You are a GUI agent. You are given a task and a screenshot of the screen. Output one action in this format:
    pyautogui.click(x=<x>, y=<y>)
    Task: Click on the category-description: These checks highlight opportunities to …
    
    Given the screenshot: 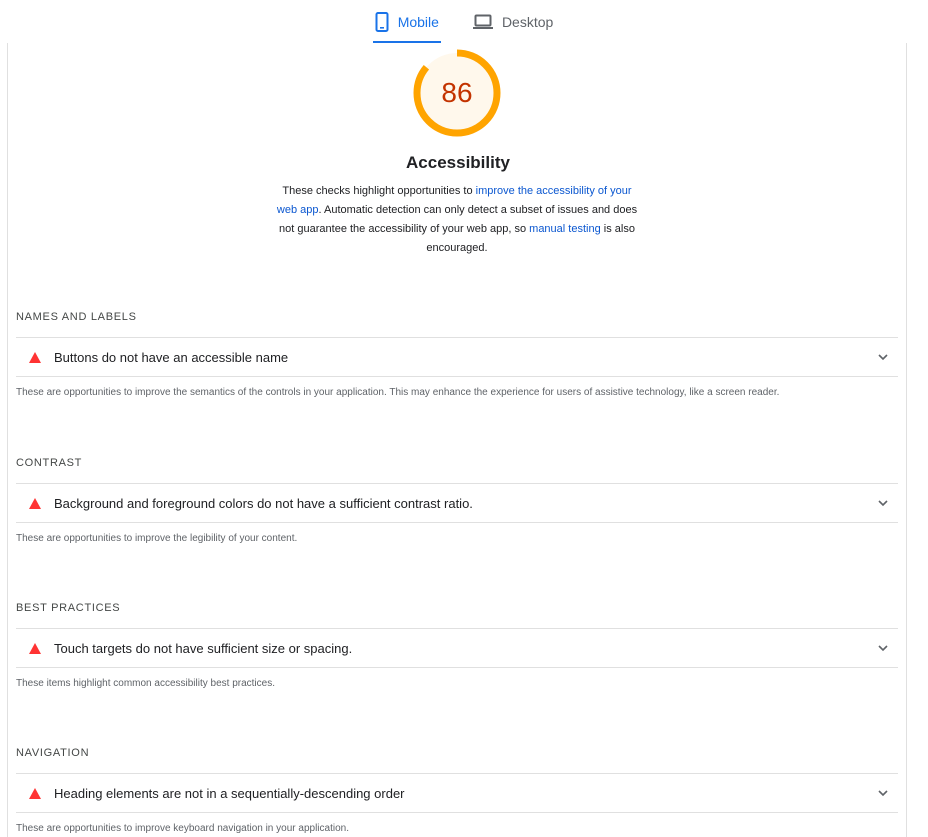 What is the action you would take?
    pyautogui.click(x=457, y=220)
    